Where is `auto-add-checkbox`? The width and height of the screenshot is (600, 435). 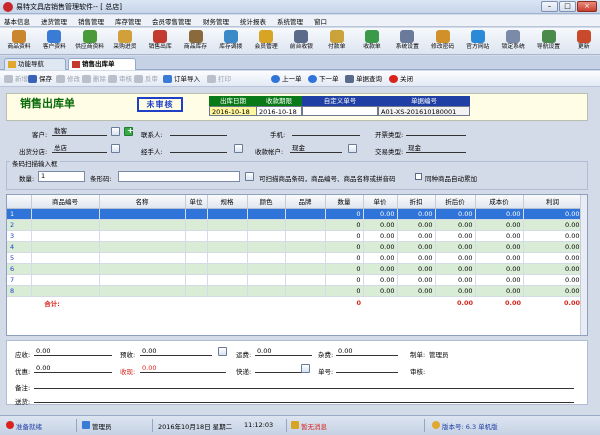
auto-add-checkbox is located at coordinates (418, 176).